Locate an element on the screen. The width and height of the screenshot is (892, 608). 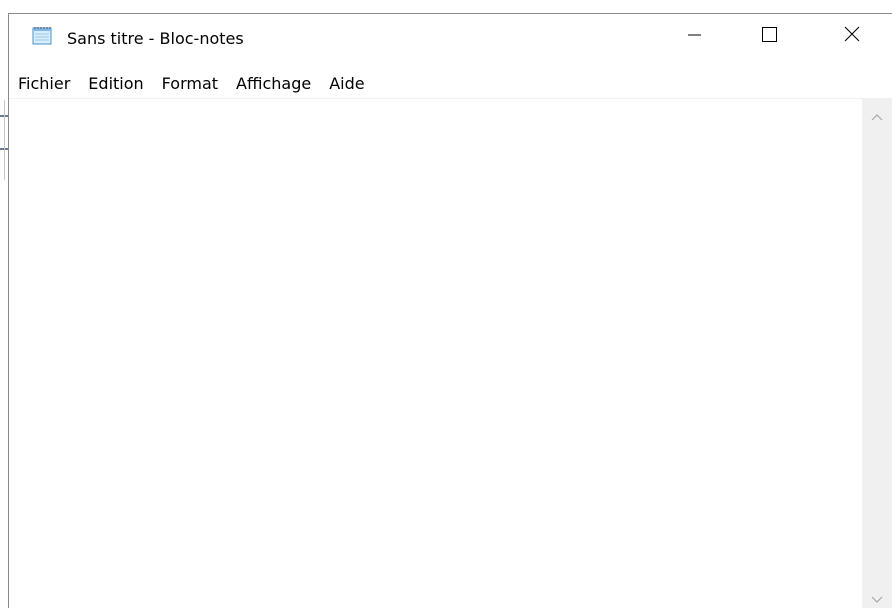
menu-aide: Aide is located at coordinates (346, 84).